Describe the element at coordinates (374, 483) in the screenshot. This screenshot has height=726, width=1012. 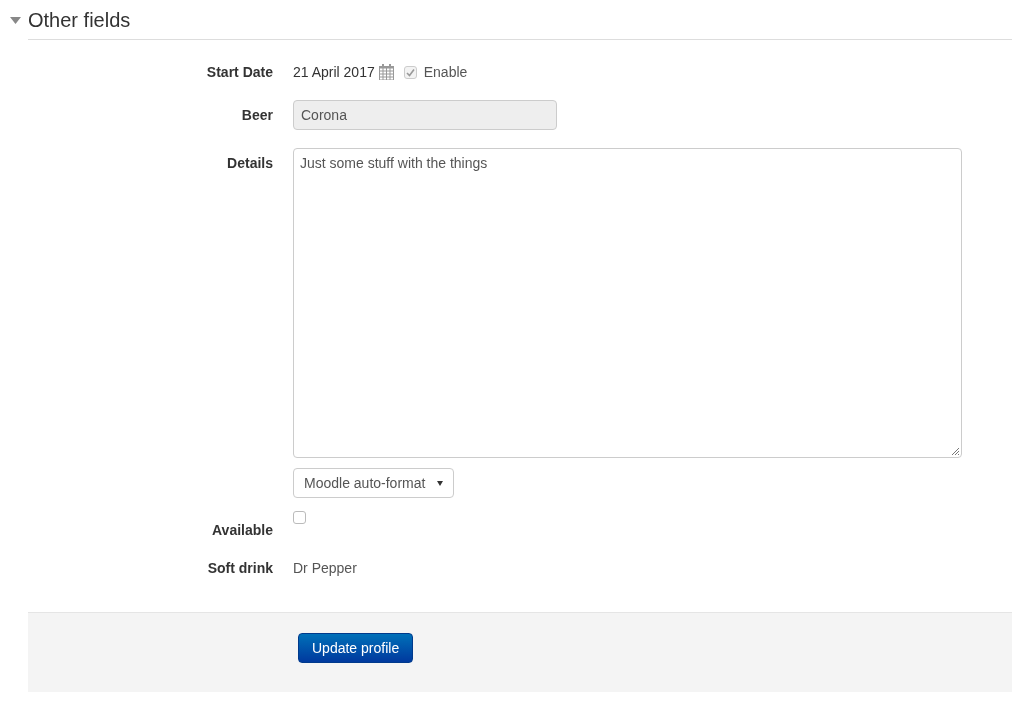
I see `format-dropdown: Moodle auto-format` at that location.